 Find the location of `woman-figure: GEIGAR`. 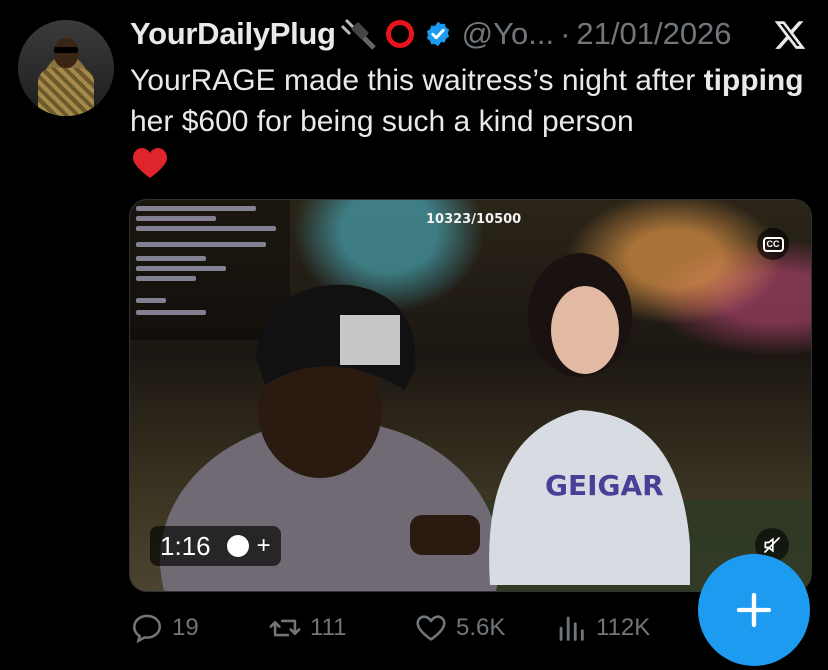

woman-figure: GEIGAR is located at coordinates (589, 419).